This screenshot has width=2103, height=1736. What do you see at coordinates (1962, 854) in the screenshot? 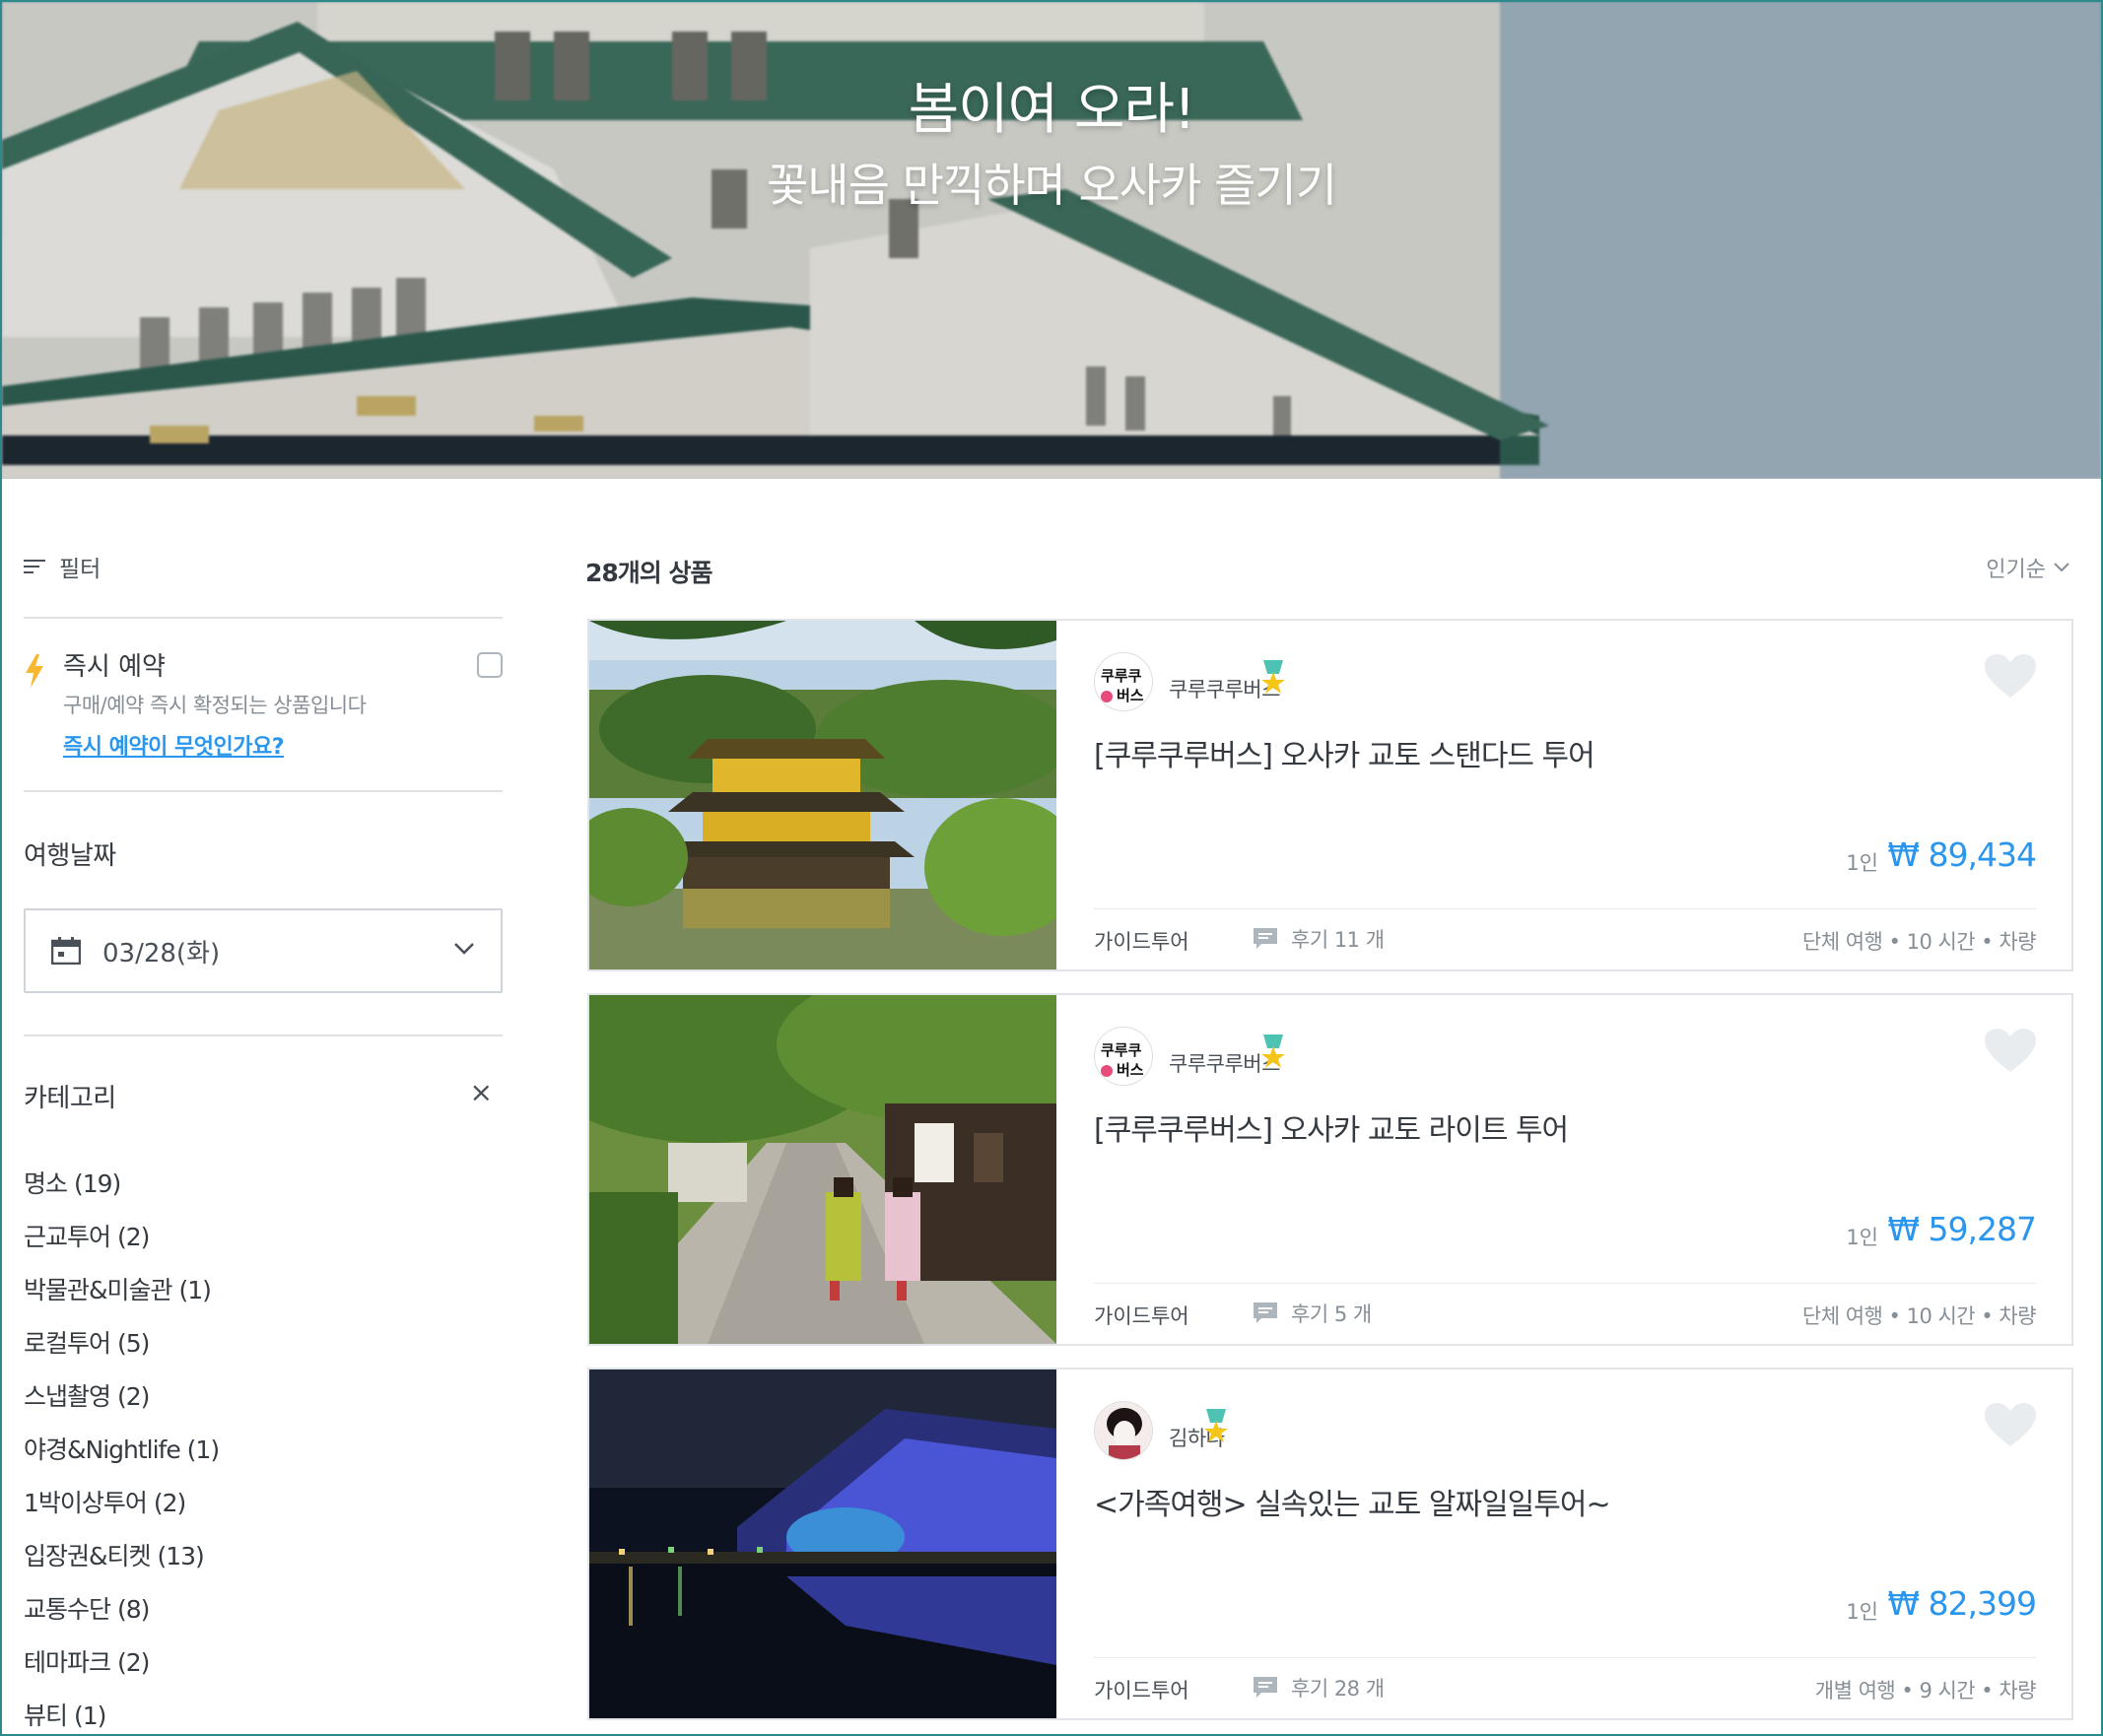
I see `product-price: ₩ 89,434` at bounding box center [1962, 854].